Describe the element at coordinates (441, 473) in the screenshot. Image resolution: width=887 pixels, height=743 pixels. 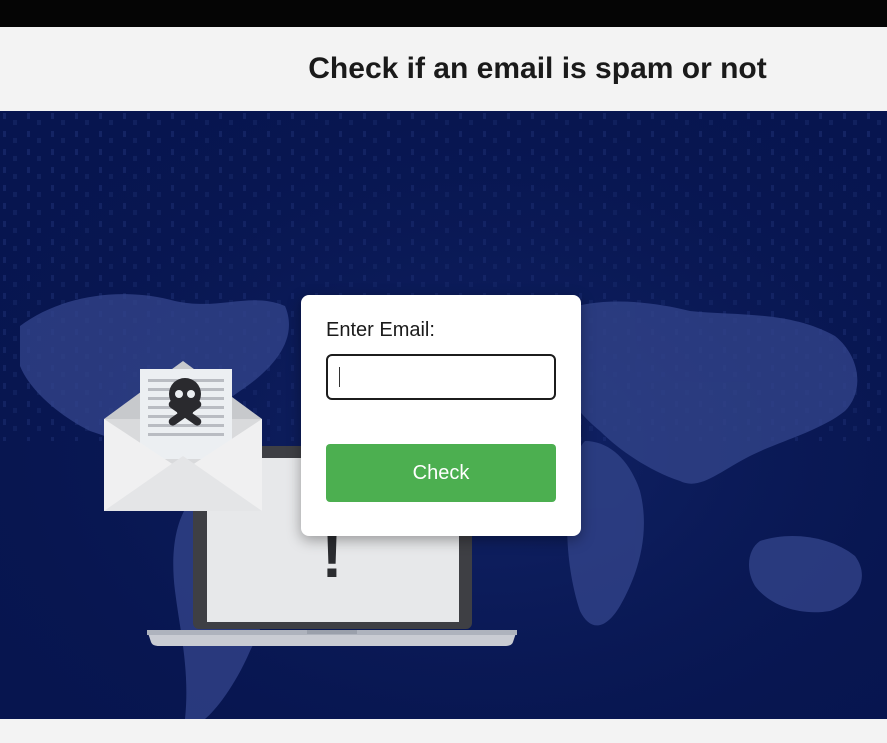
I see `check-button: Check` at that location.